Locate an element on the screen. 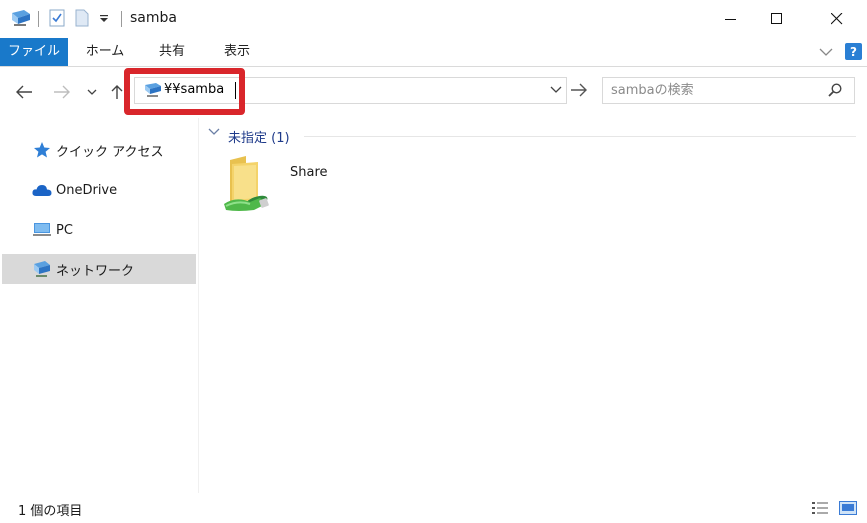  search-box is located at coordinates (728, 90).